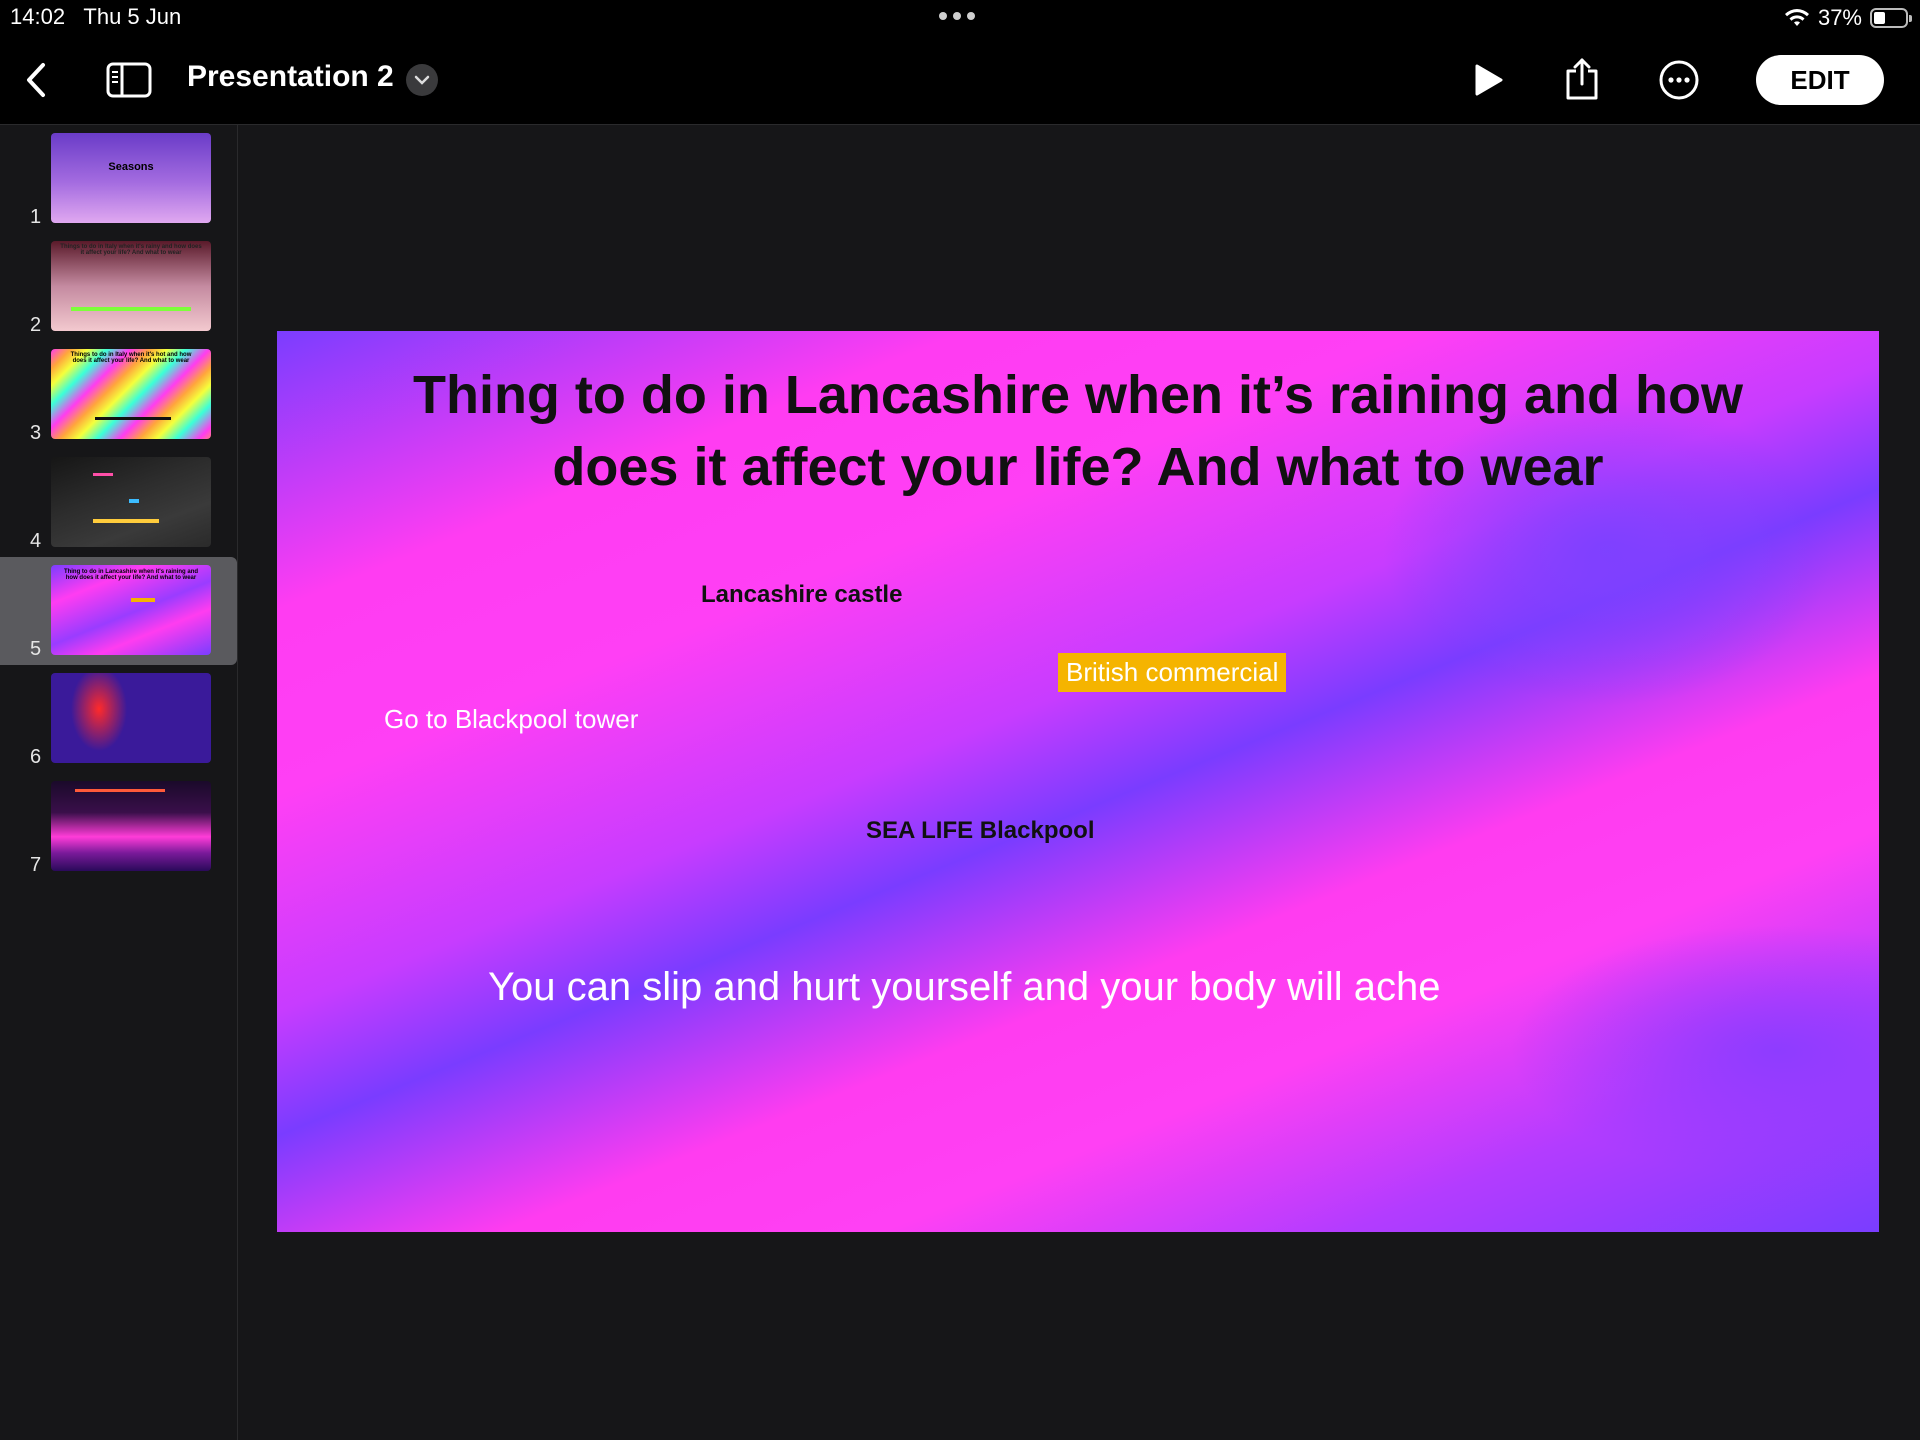  I want to click on status-time: 14:02 Thu 5 Jun, so click(96, 16).